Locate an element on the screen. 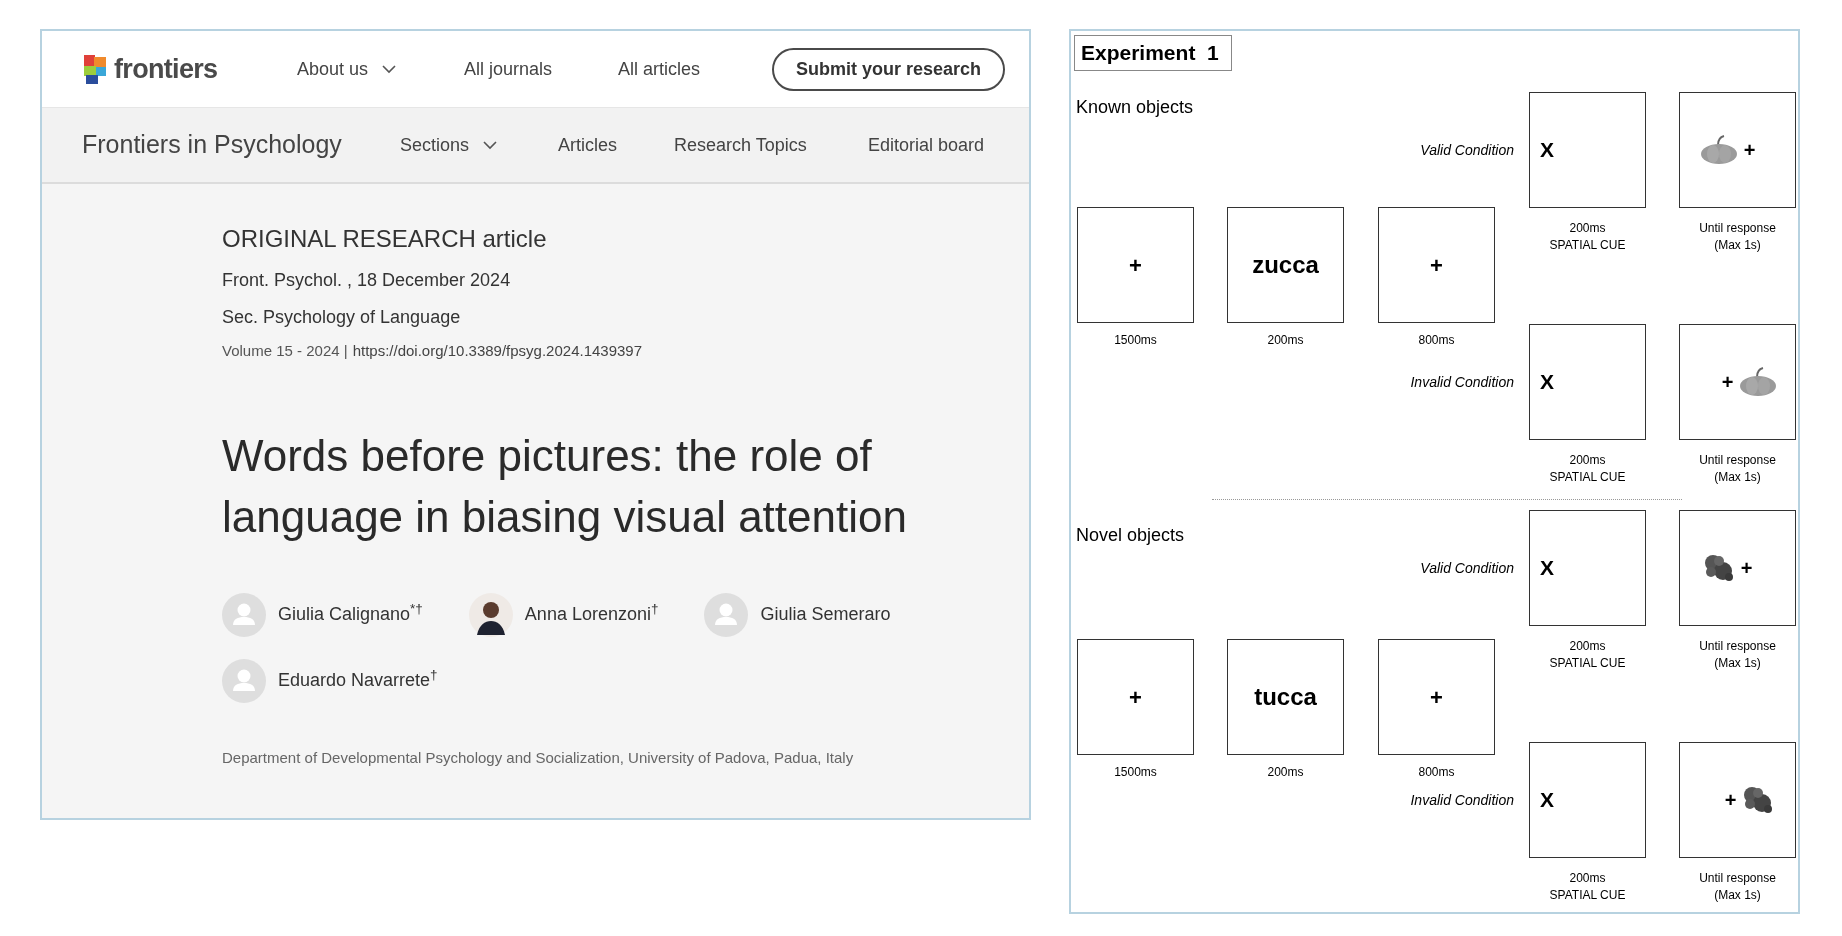  affiliation: Department of Developmental Psychology and Socialization, University of Padova, Padua, Italy is located at coordinates (538, 757).